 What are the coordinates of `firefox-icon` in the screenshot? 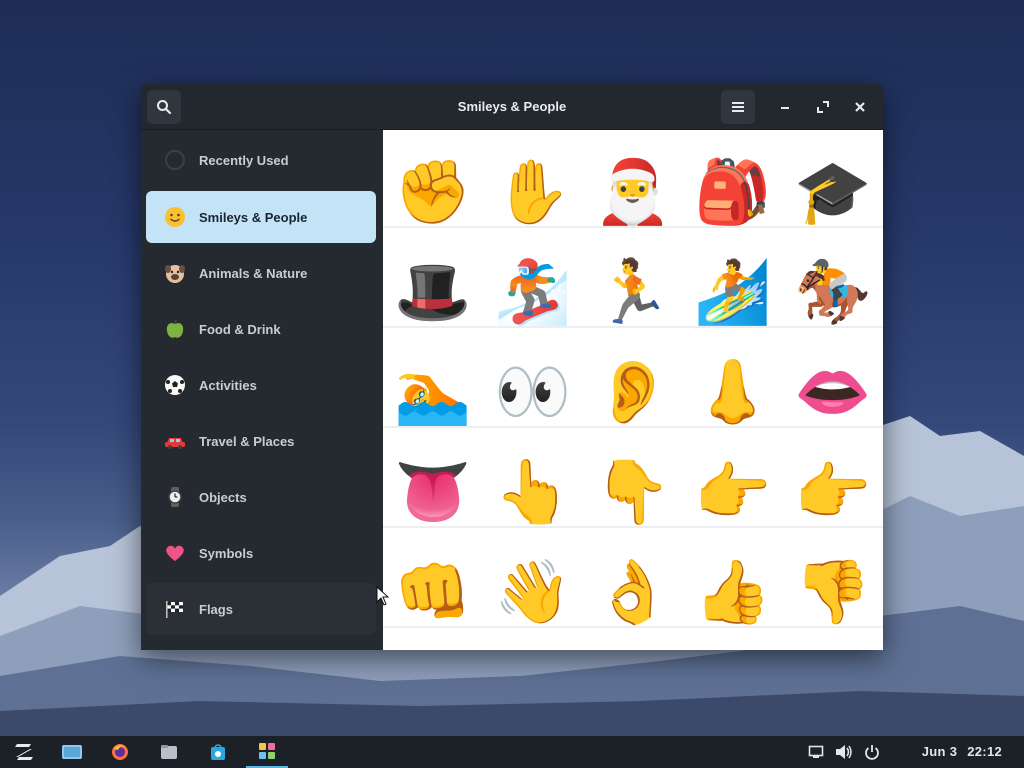 It's located at (120, 752).